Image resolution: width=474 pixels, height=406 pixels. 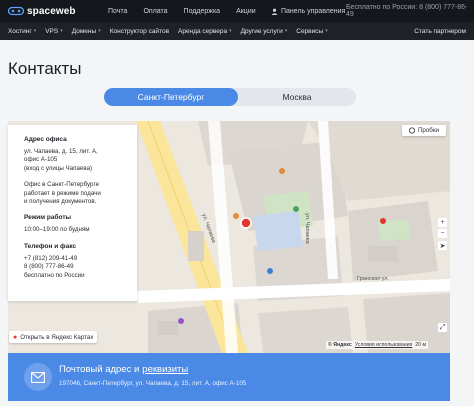 I want to click on logo-text: spaceweb, so click(x=51, y=11).